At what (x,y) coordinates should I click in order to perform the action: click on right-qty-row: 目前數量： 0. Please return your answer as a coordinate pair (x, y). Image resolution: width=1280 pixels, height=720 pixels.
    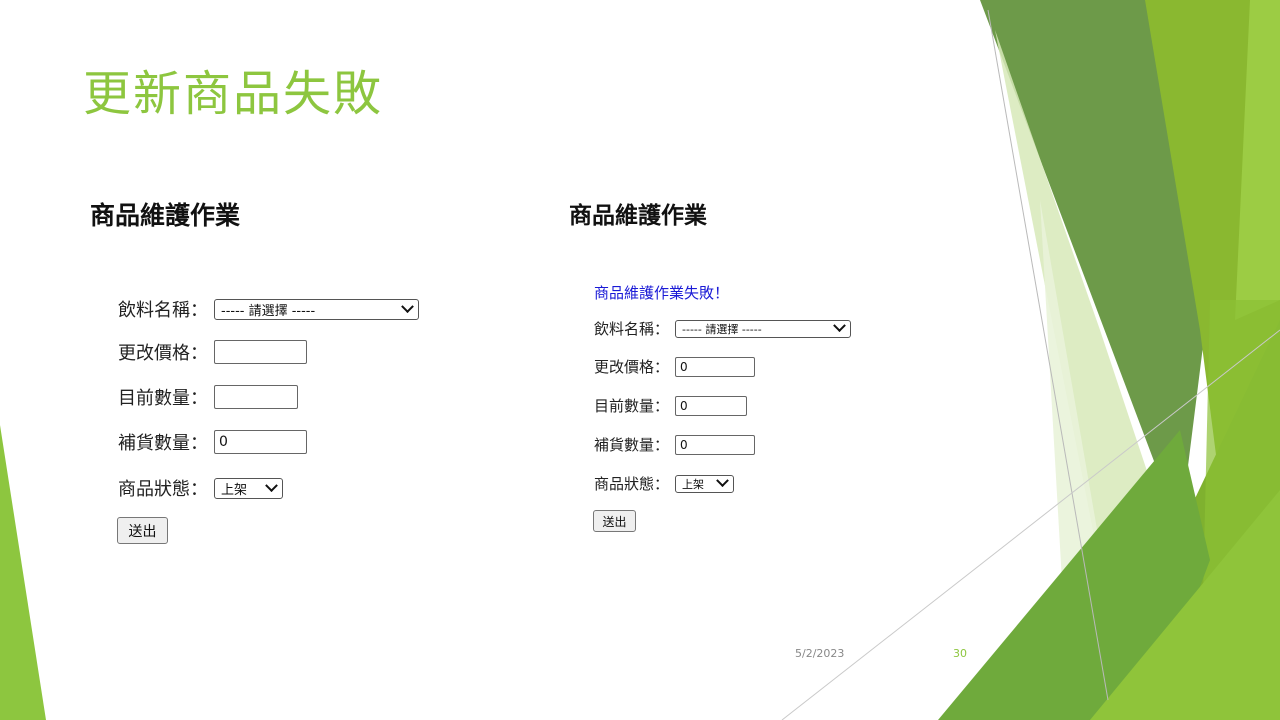
    Looking at the image, I should click on (671, 405).